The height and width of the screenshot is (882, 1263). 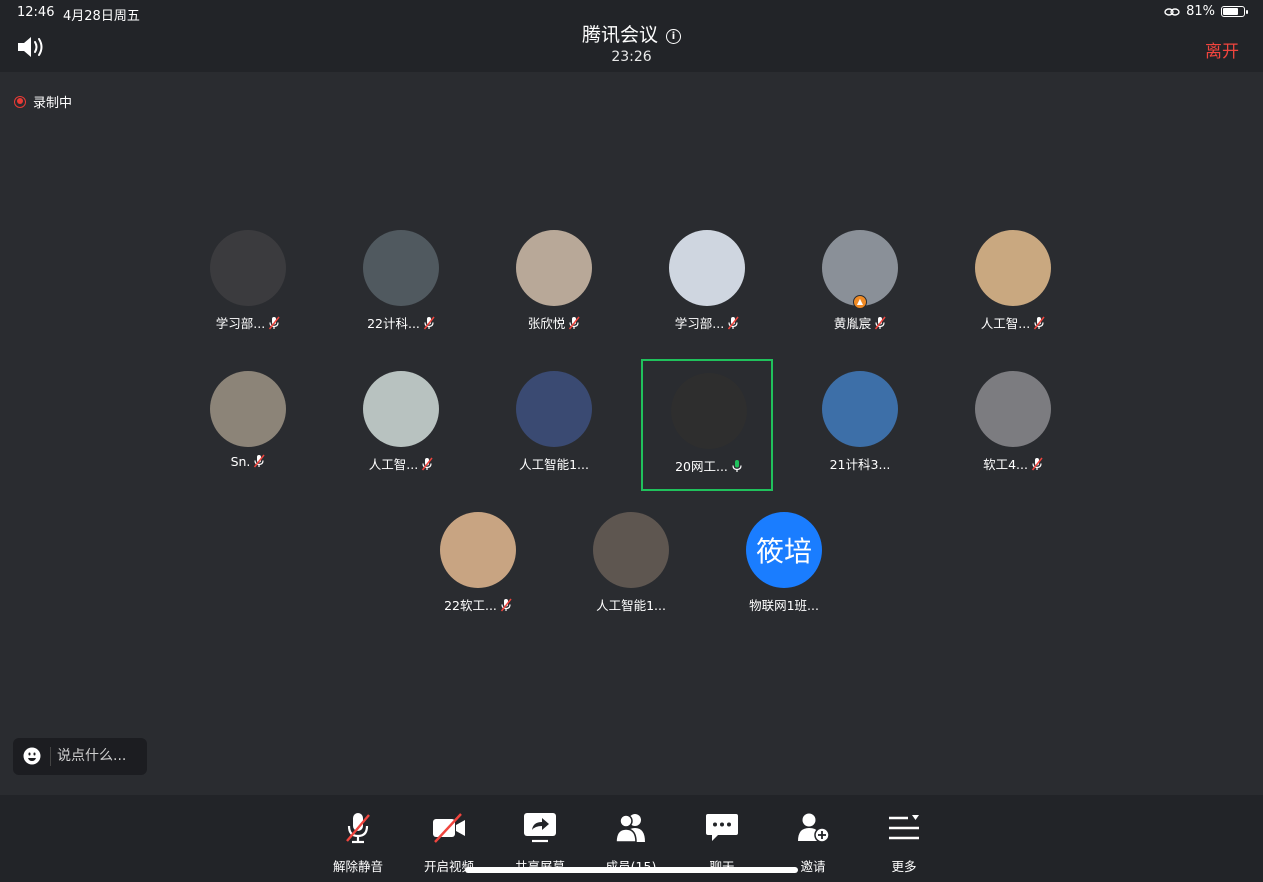 What do you see at coordinates (43, 101) in the screenshot?
I see `recording-indicator: 录制中` at bounding box center [43, 101].